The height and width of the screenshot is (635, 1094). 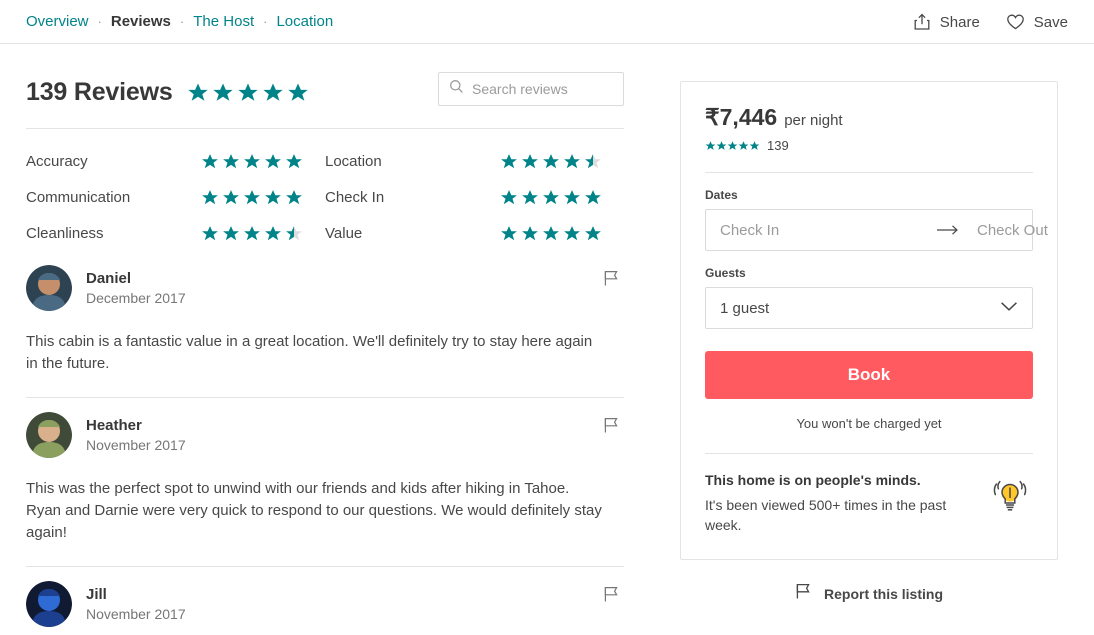 What do you see at coordinates (1011, 497) in the screenshot?
I see `lightbulb-icon` at bounding box center [1011, 497].